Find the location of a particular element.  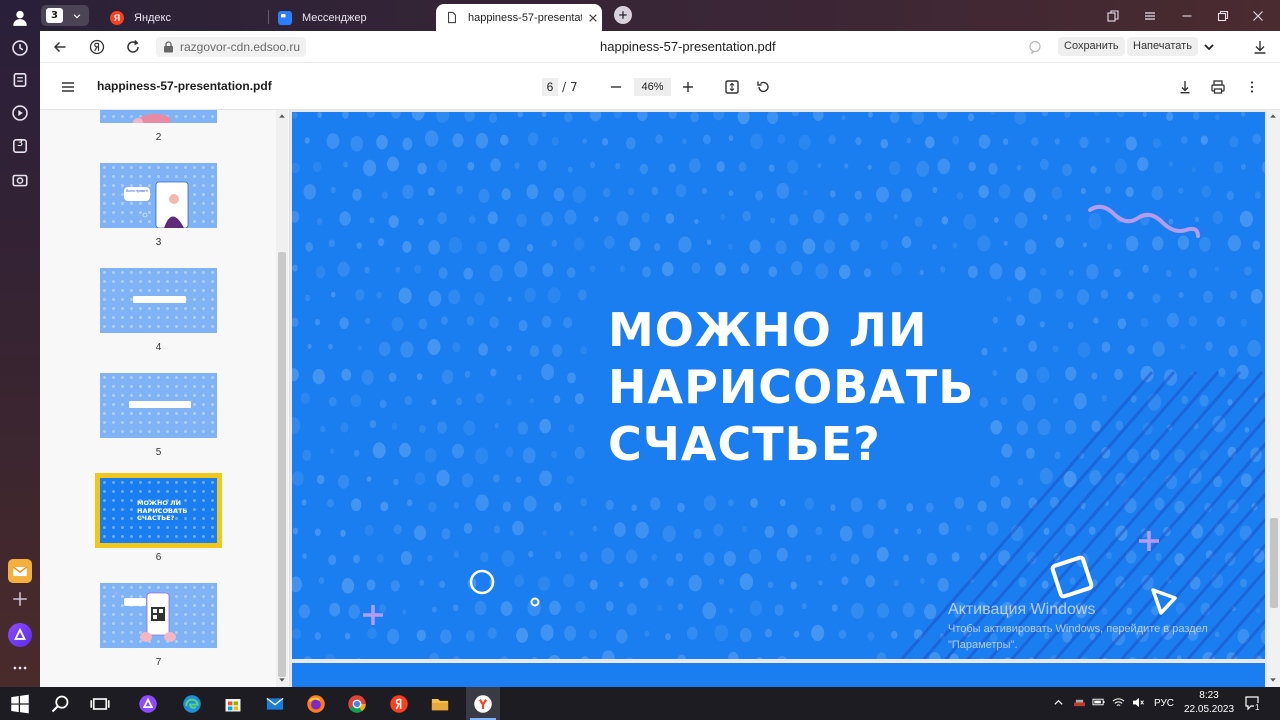

battery-icon is located at coordinates (1098, 703).